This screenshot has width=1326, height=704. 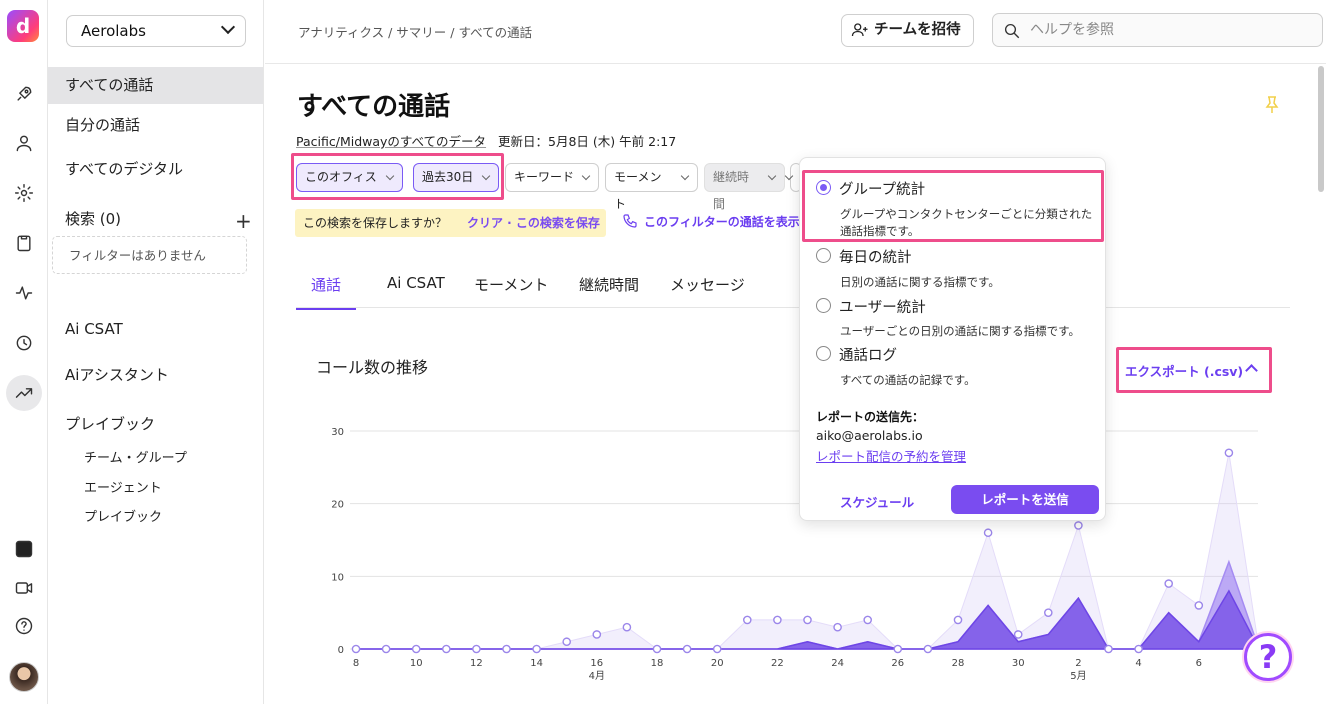 What do you see at coordinates (155, 85) in the screenshot?
I see `sidebar-item-all-calls: すべての通話` at bounding box center [155, 85].